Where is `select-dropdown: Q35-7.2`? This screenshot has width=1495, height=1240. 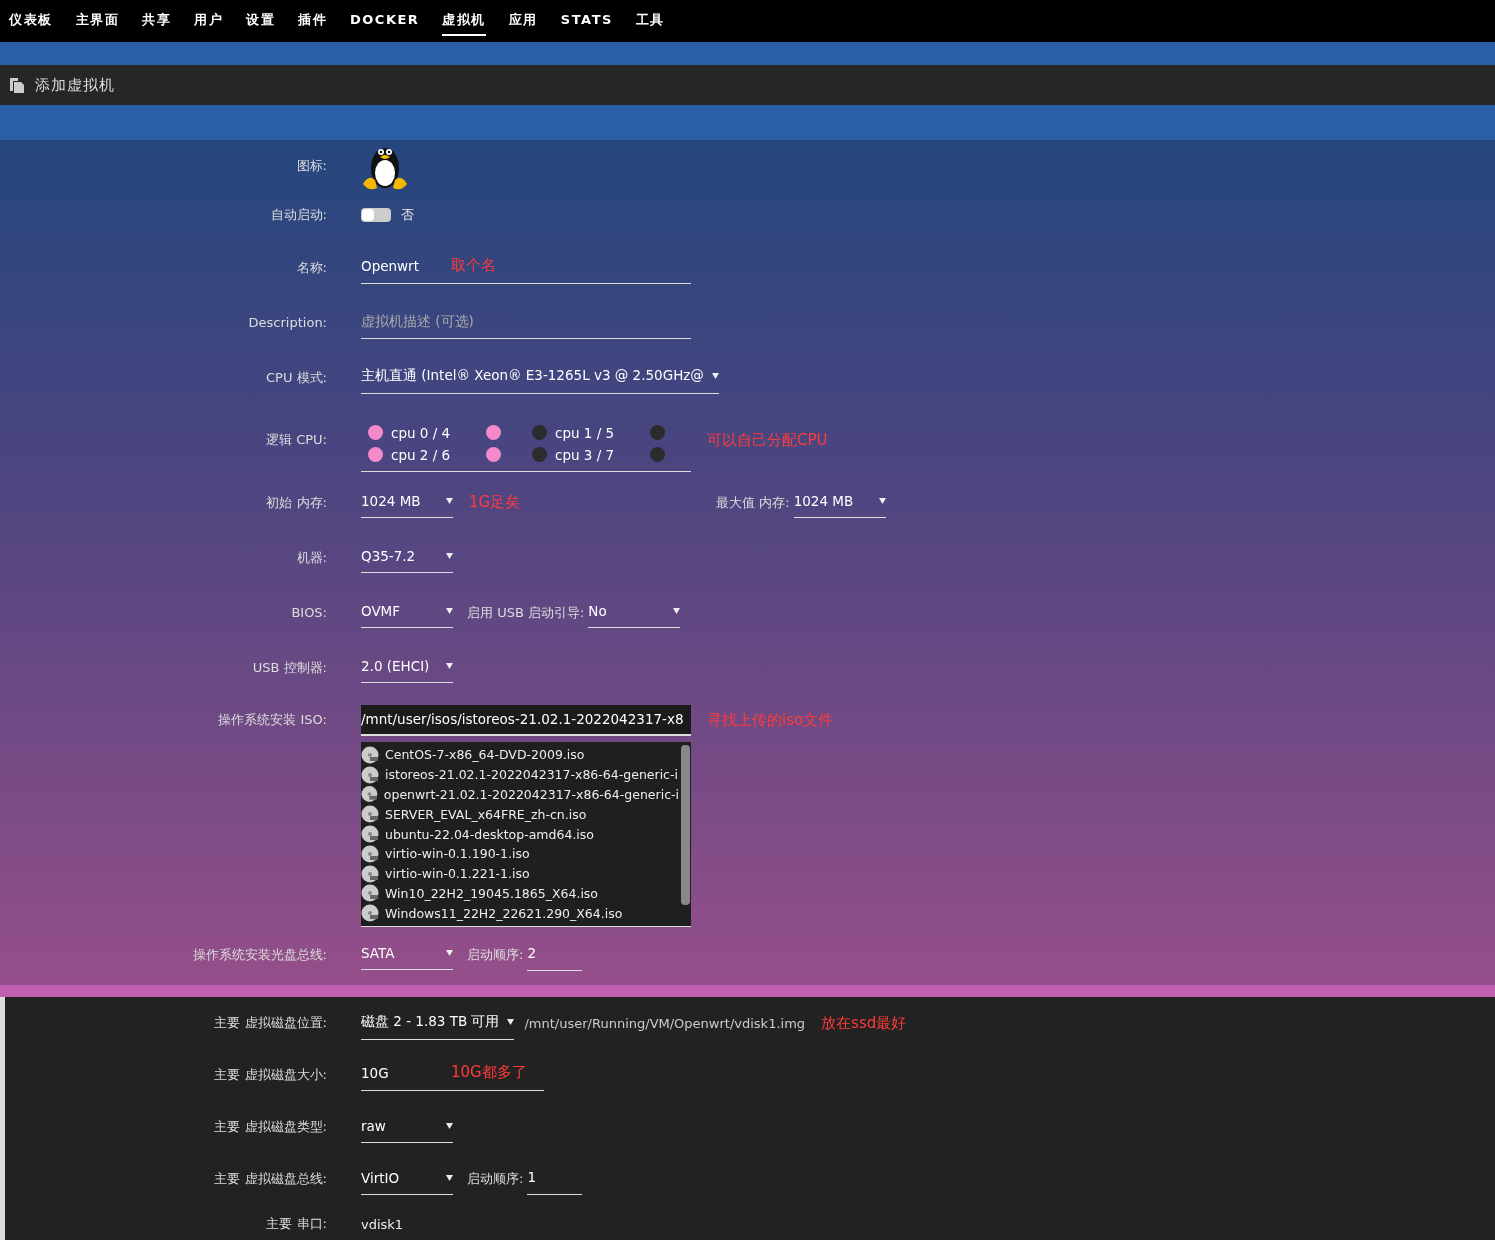
select-dropdown: Q35-7.2 is located at coordinates (407, 557).